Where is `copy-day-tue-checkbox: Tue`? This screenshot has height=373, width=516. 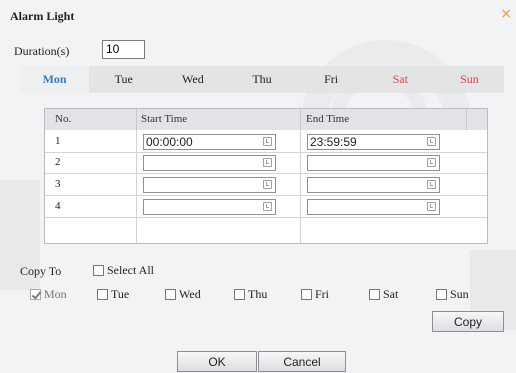 copy-day-tue-checkbox: Tue is located at coordinates (113, 294).